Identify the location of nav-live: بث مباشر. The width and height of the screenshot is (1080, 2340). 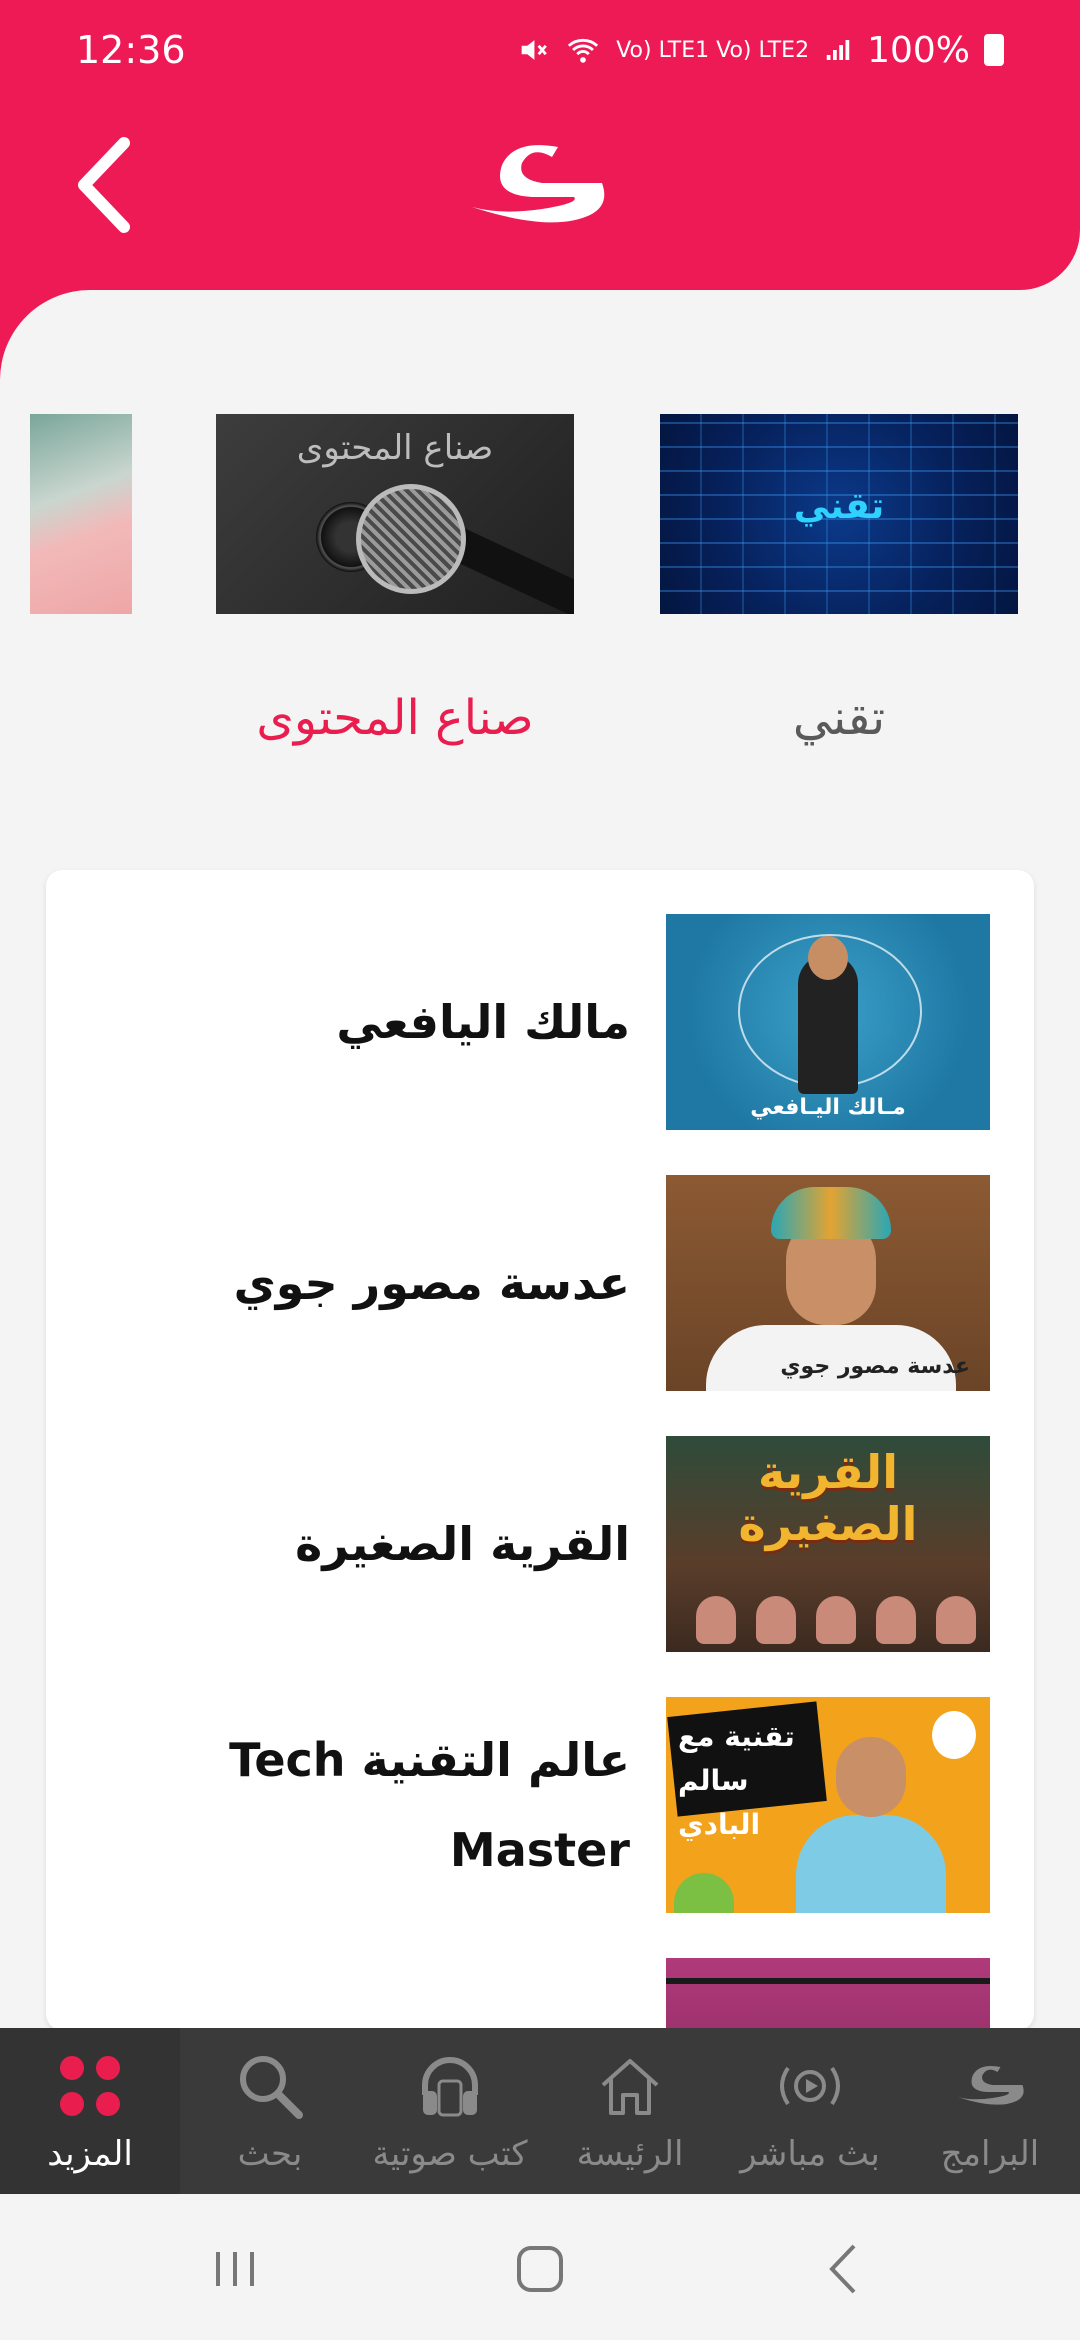
(810, 2111).